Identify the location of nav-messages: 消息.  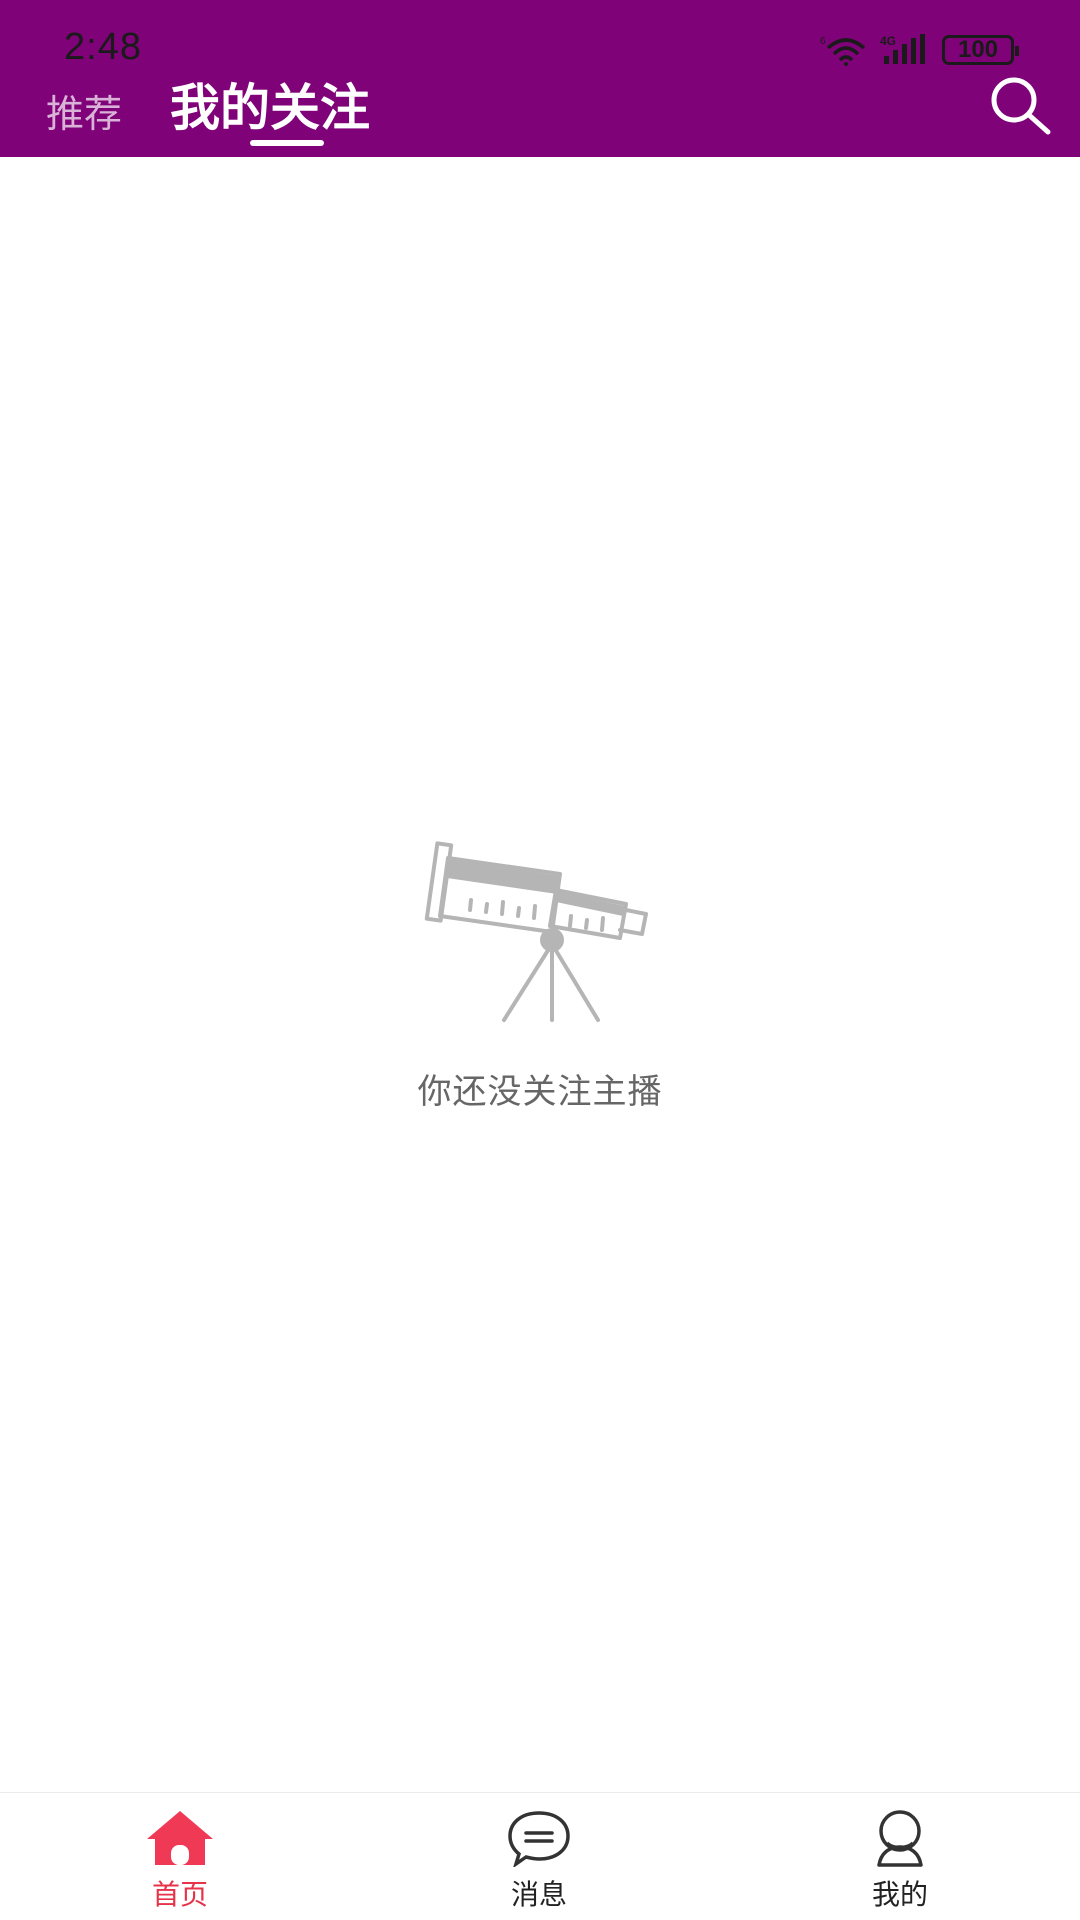
(539, 1864).